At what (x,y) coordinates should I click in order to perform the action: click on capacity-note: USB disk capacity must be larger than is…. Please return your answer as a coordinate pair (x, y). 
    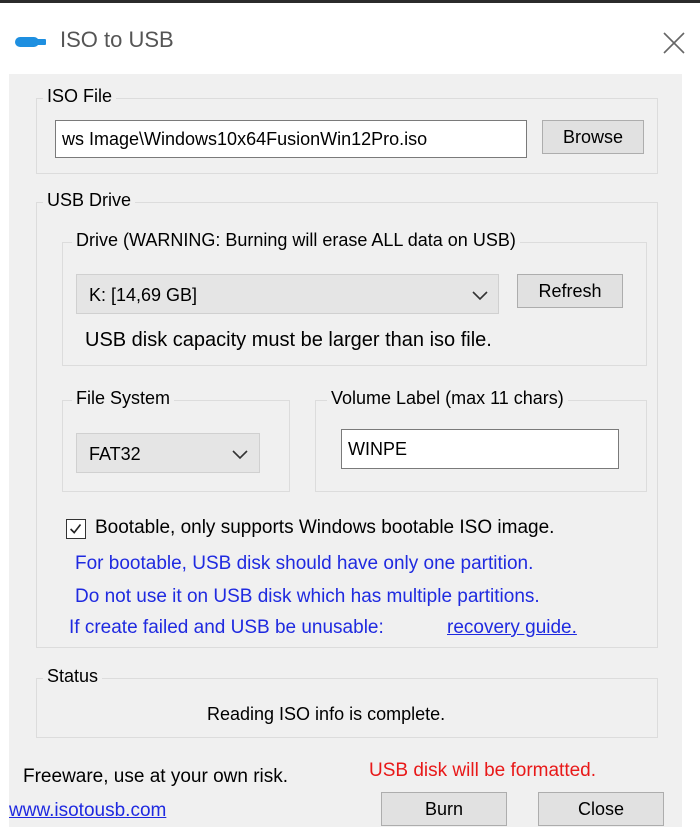
    Looking at the image, I should click on (288, 340).